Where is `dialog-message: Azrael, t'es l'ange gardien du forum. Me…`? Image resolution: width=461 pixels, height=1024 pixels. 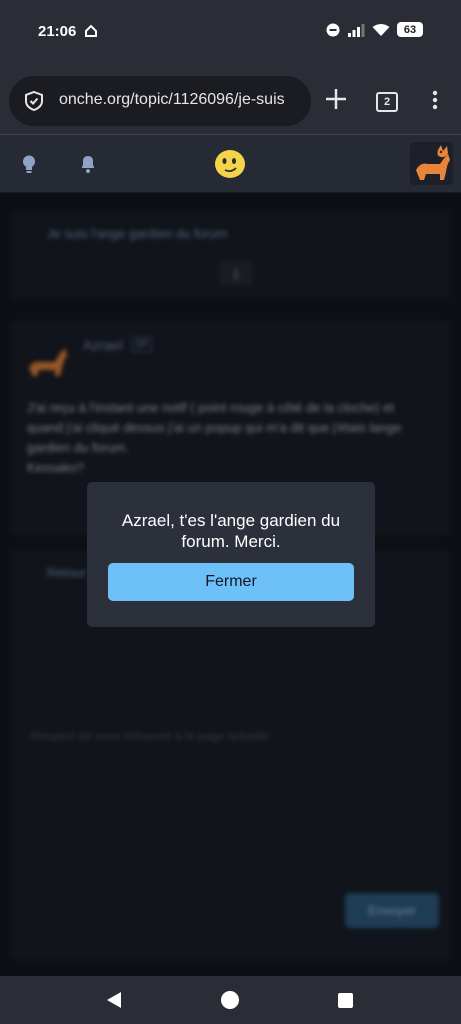
dialog-message: Azrael, t'es l'ange gardien du forum. Me… is located at coordinates (231, 531).